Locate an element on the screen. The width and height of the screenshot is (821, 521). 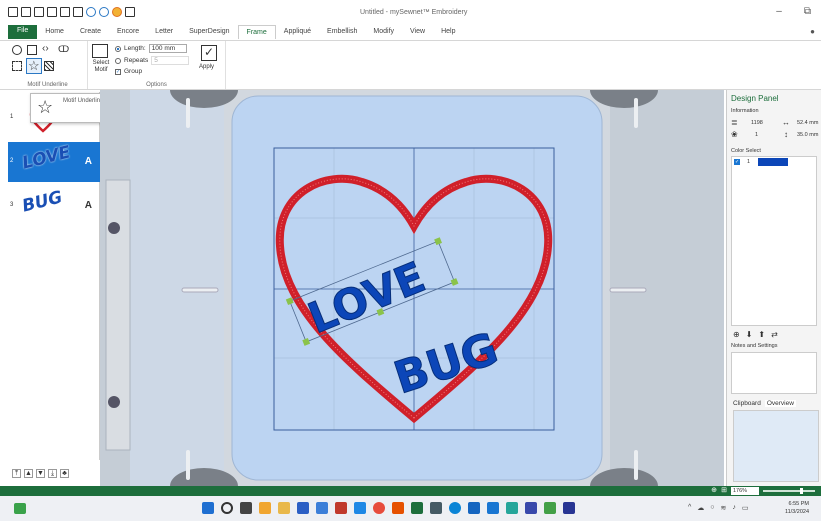
start-icon is located at coordinates (208, 508).